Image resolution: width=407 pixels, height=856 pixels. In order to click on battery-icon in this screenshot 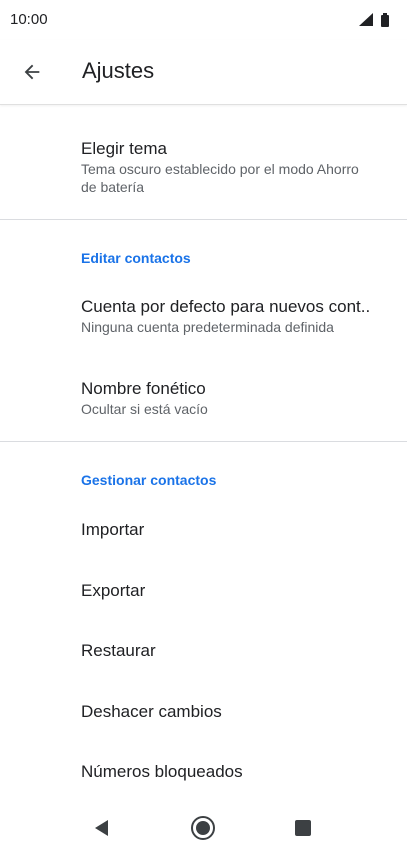, I will do `click(385, 20)`.